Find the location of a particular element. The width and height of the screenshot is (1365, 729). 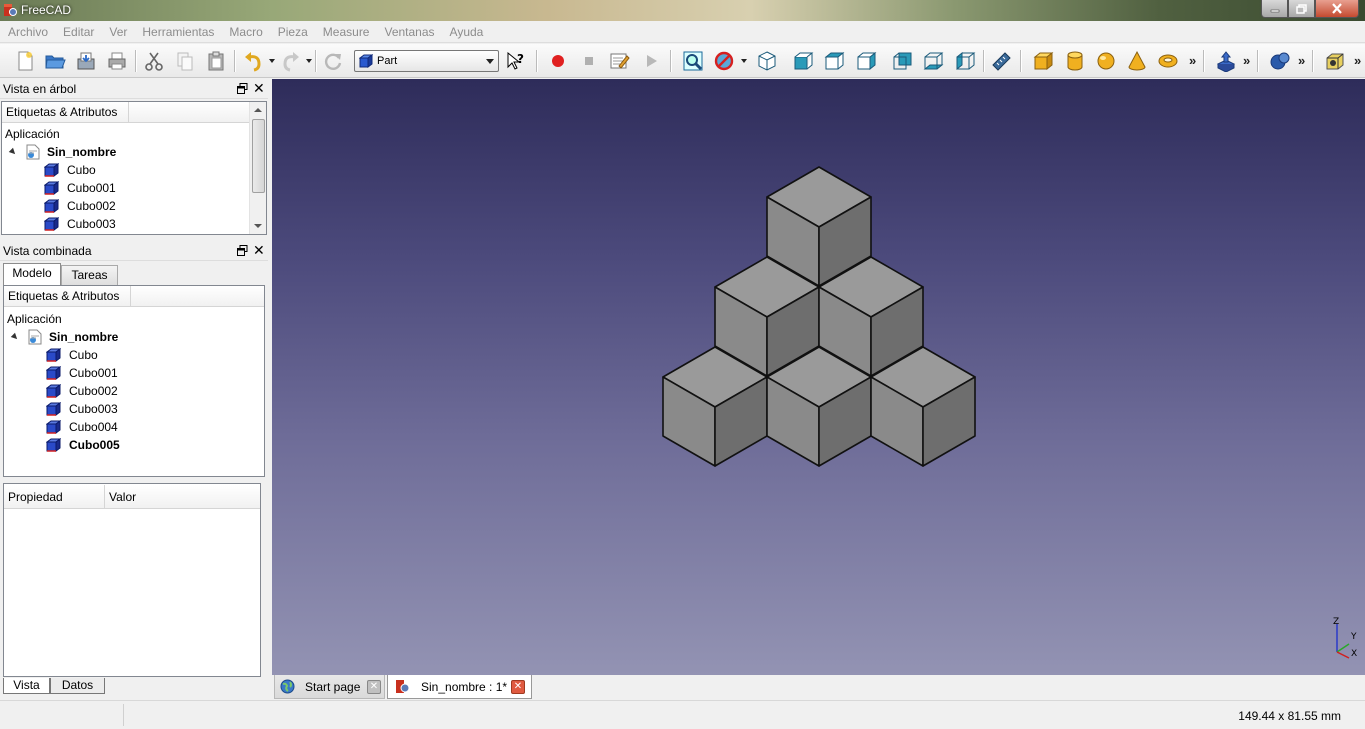

copy-button is located at coordinates (185, 61).